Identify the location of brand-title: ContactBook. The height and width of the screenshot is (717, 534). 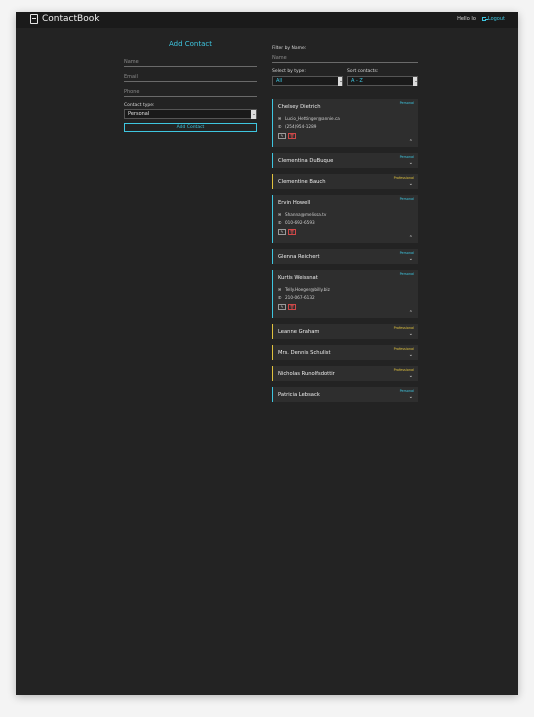
(71, 19).